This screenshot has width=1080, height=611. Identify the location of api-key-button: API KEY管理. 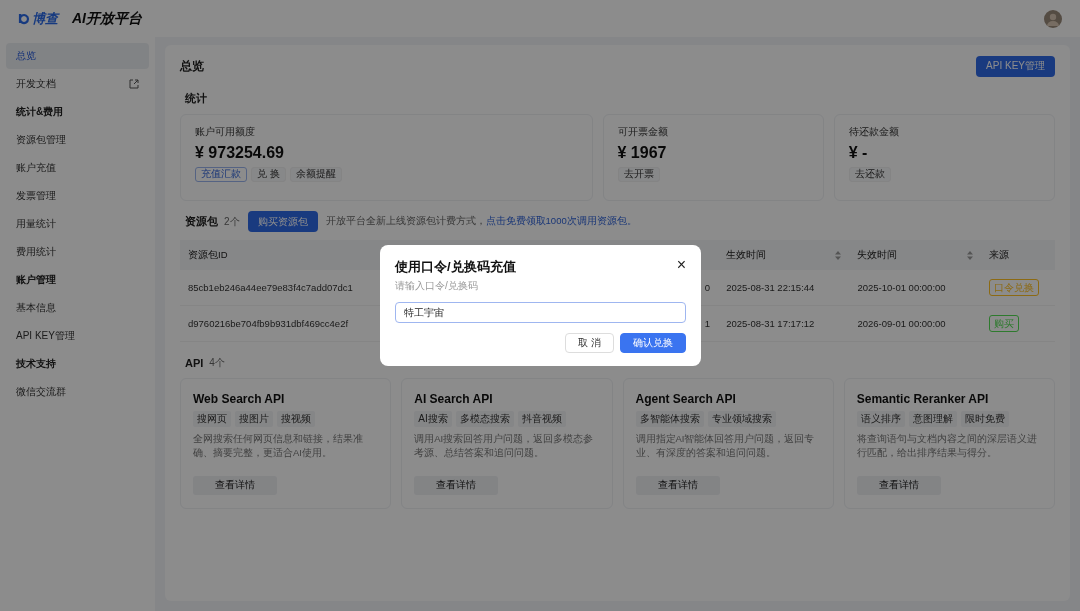
(1015, 66).